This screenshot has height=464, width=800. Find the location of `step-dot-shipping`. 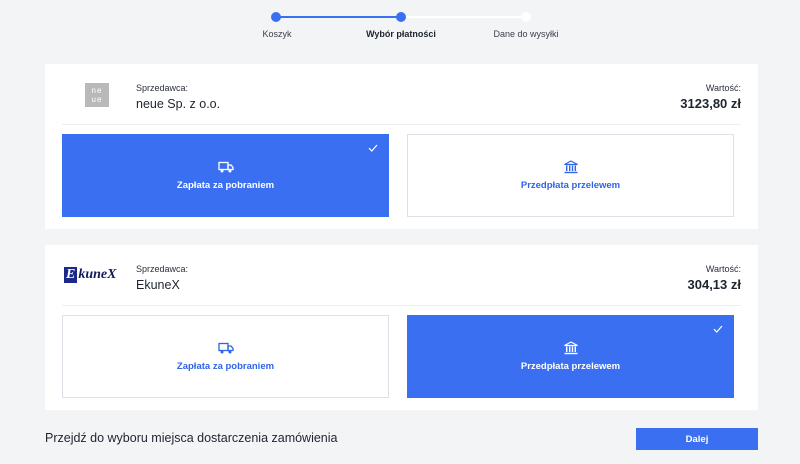

step-dot-shipping is located at coordinates (526, 17).